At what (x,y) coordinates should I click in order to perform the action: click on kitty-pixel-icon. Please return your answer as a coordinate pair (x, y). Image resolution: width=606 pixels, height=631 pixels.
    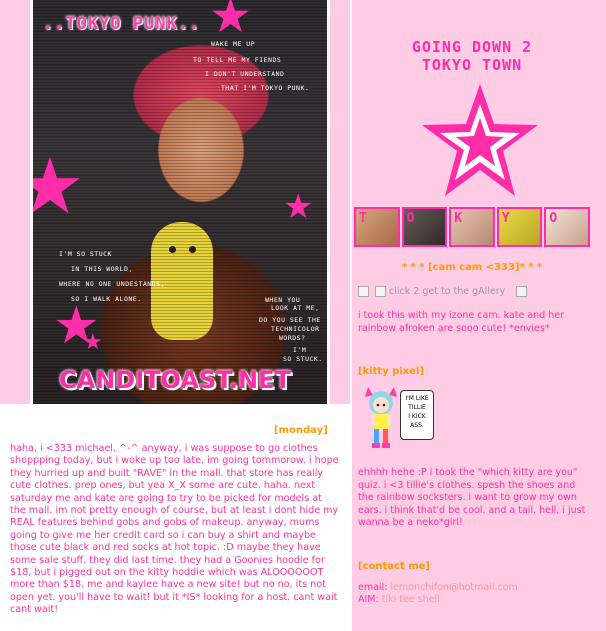
    Looking at the image, I should click on (381, 417).